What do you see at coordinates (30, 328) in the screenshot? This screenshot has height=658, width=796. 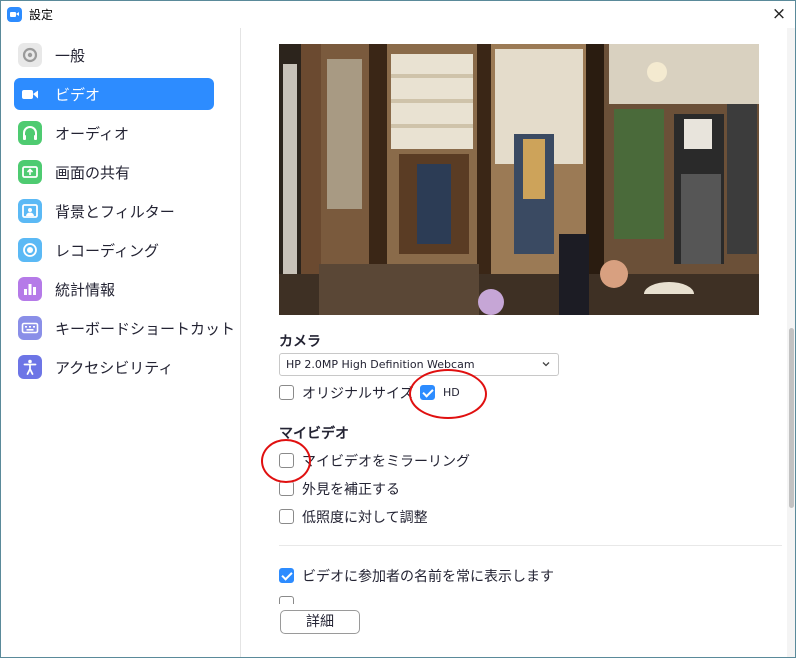 I see `keyboard-icon` at bounding box center [30, 328].